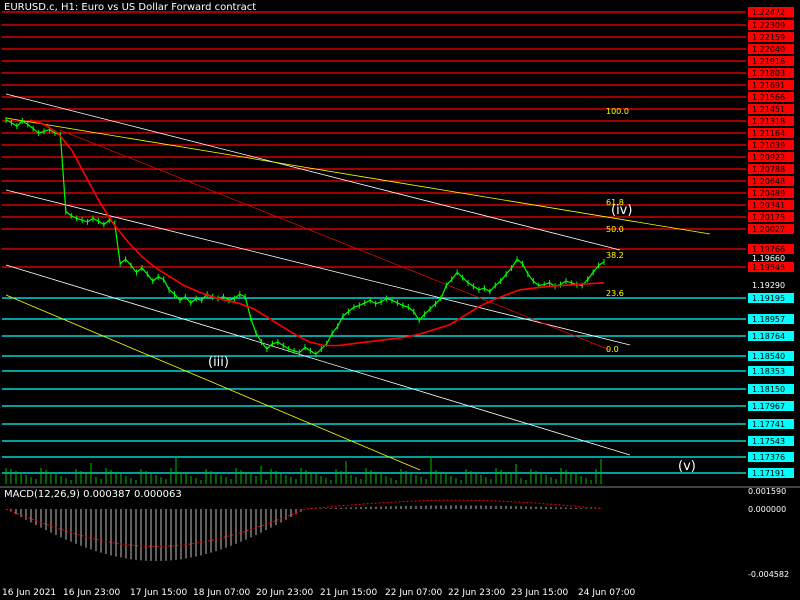  I want to click on price-label: 1.21318, so click(768, 121).